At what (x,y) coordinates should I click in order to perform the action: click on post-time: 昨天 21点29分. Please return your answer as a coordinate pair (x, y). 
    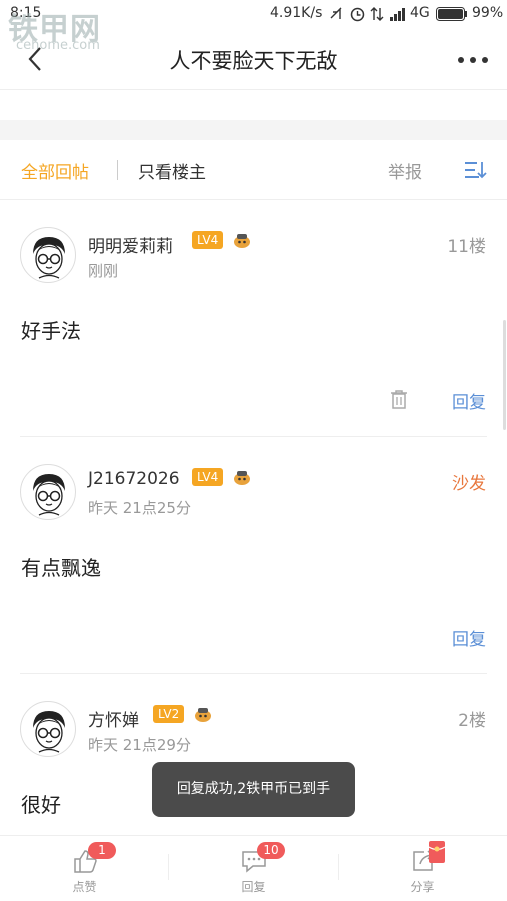
    Looking at the image, I should click on (139, 745).